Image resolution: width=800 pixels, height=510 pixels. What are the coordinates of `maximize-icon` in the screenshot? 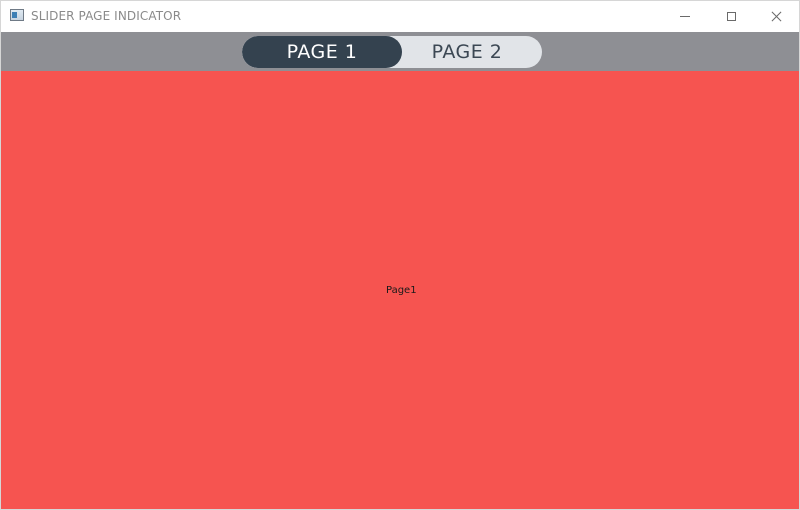 It's located at (731, 16).